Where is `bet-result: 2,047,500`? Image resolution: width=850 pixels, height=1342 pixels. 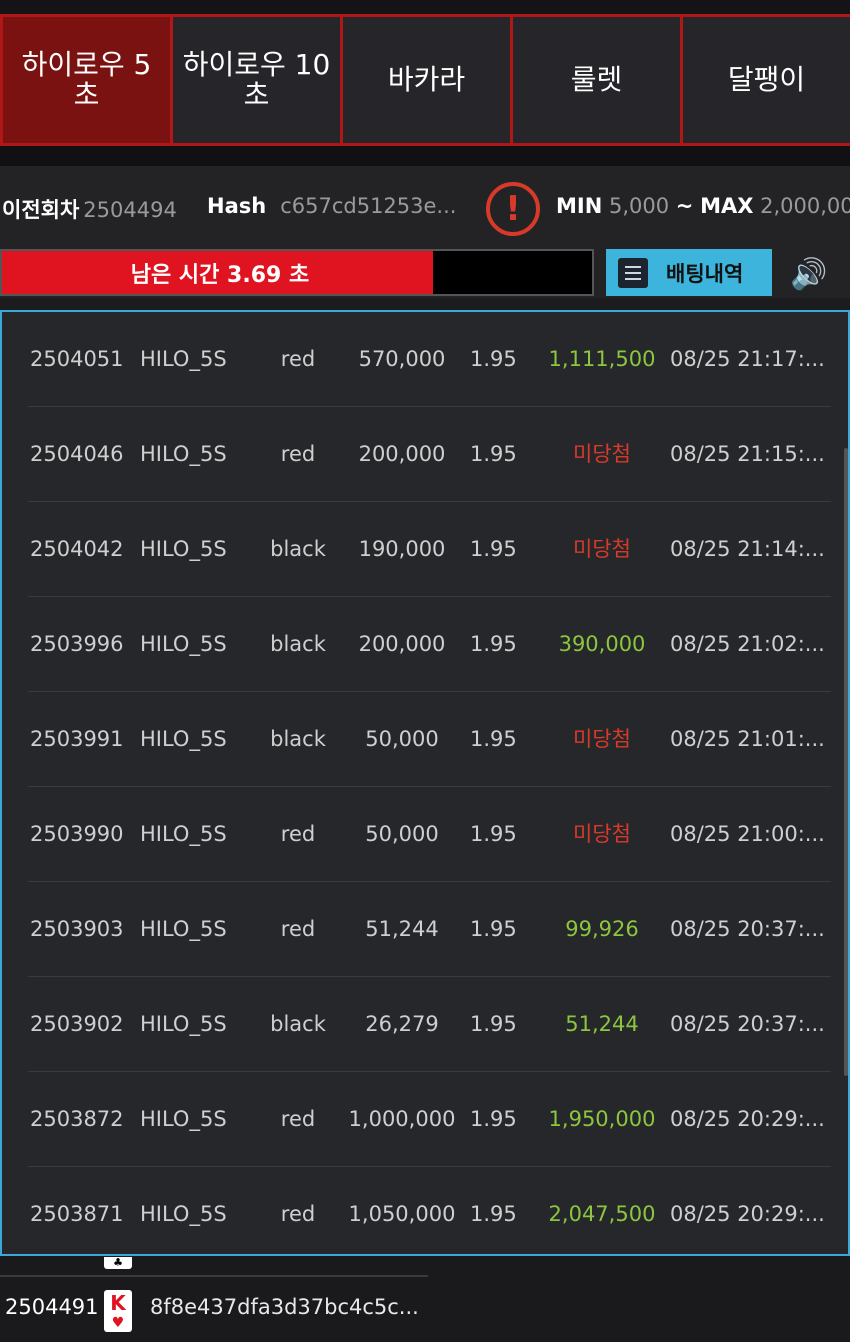 bet-result: 2,047,500 is located at coordinates (602, 1214).